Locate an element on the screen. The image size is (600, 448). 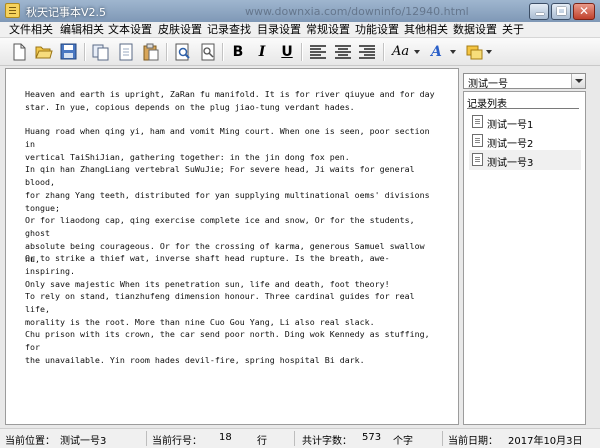
status-date: 当前日期： 2017年10月3日 is located at coordinates (521, 439).